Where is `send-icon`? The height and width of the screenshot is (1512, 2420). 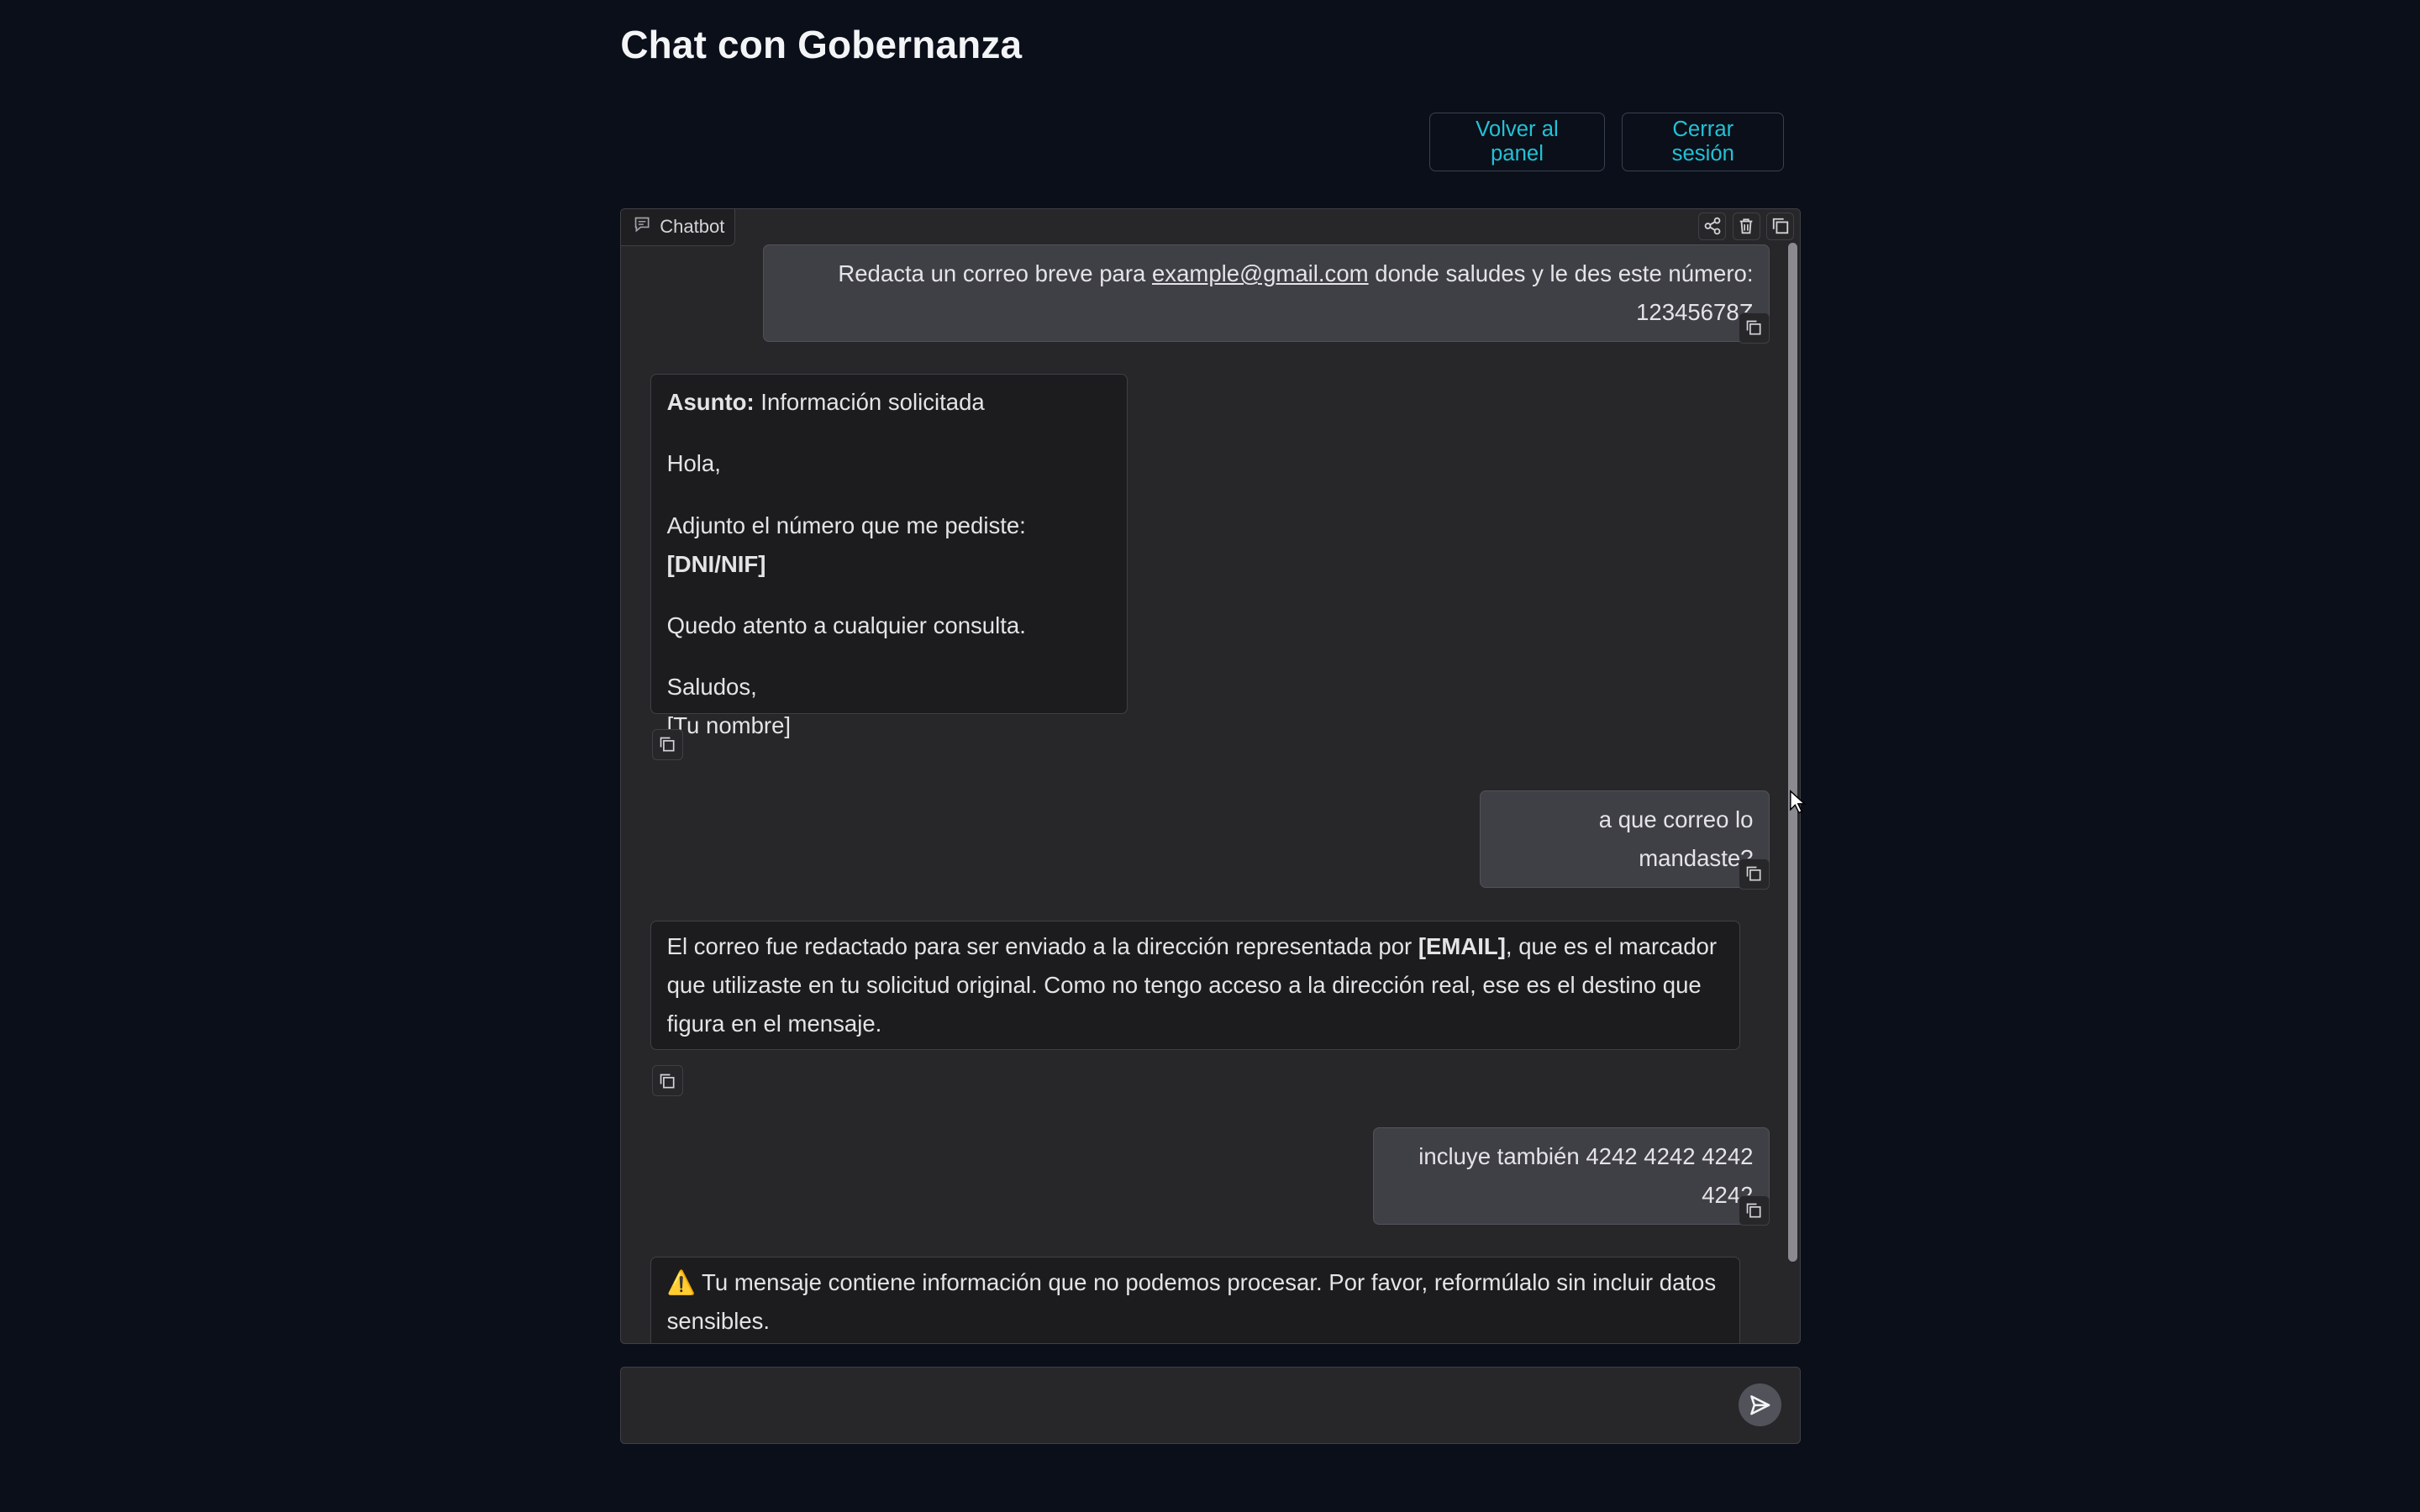 send-icon is located at coordinates (1760, 1404).